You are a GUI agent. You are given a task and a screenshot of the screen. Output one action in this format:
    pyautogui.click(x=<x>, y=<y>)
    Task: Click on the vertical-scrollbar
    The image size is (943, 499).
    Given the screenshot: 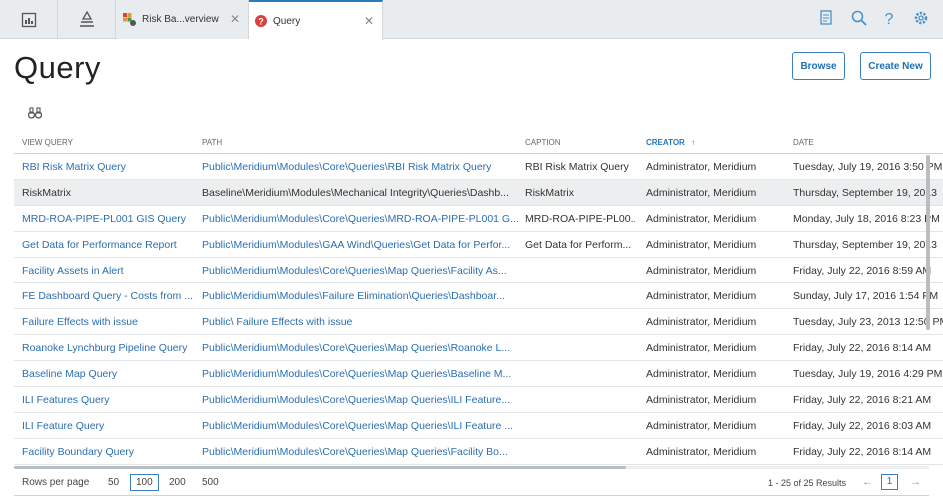 What is the action you would take?
    pyautogui.click(x=928, y=242)
    